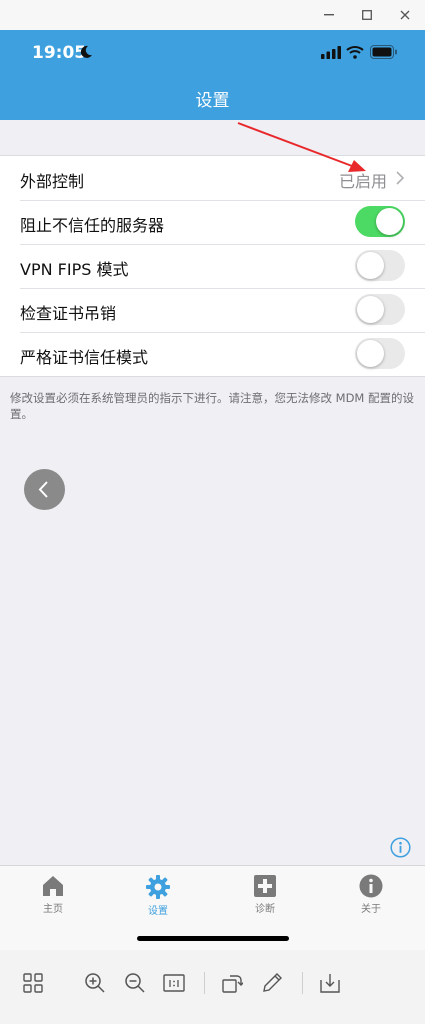  Describe the element at coordinates (213, 938) in the screenshot. I see `home-indicator` at that location.